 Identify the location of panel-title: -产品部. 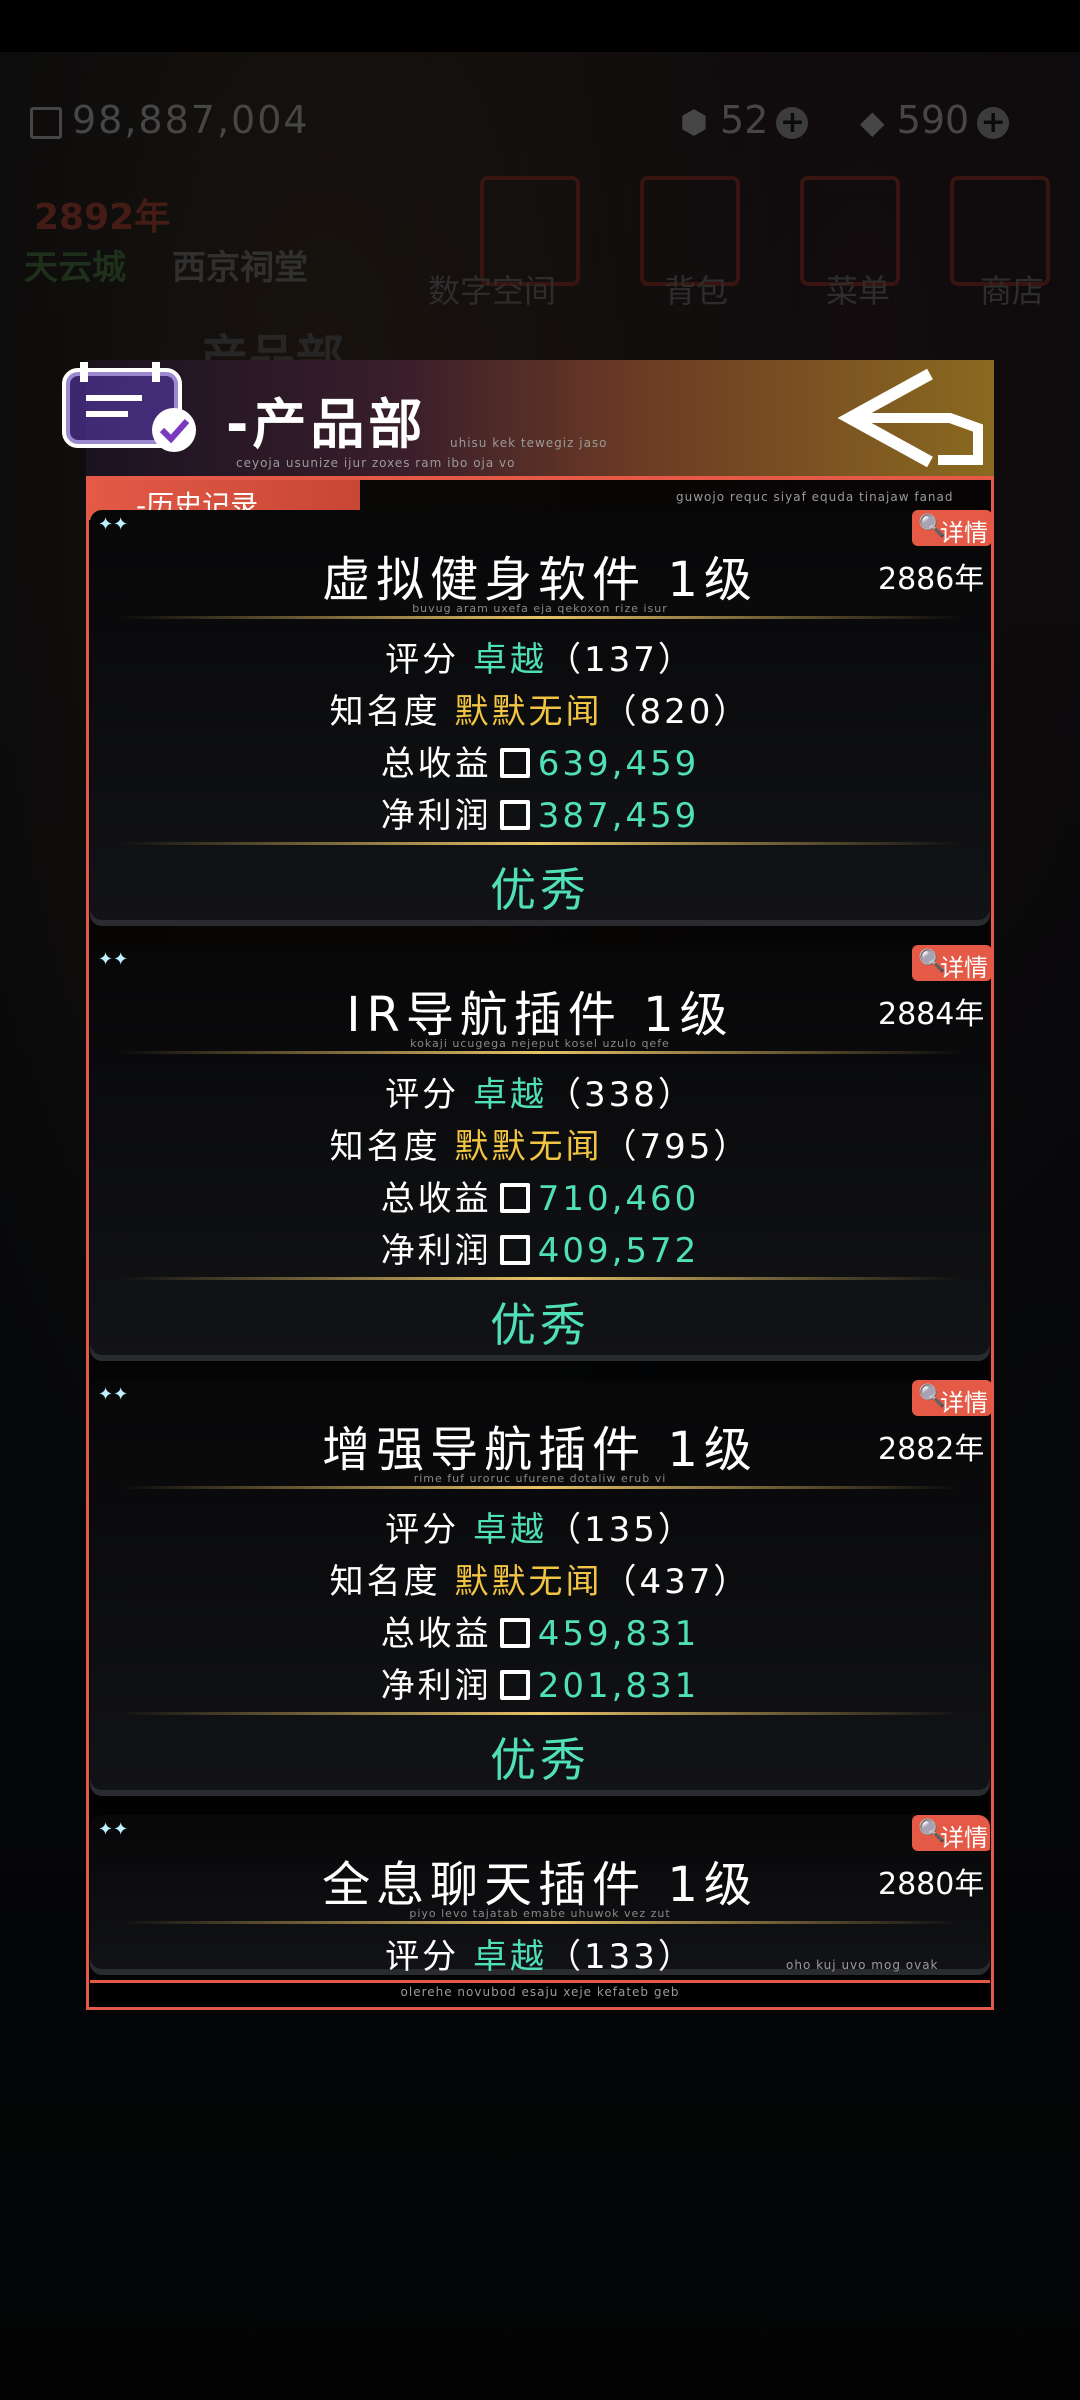
(326, 424).